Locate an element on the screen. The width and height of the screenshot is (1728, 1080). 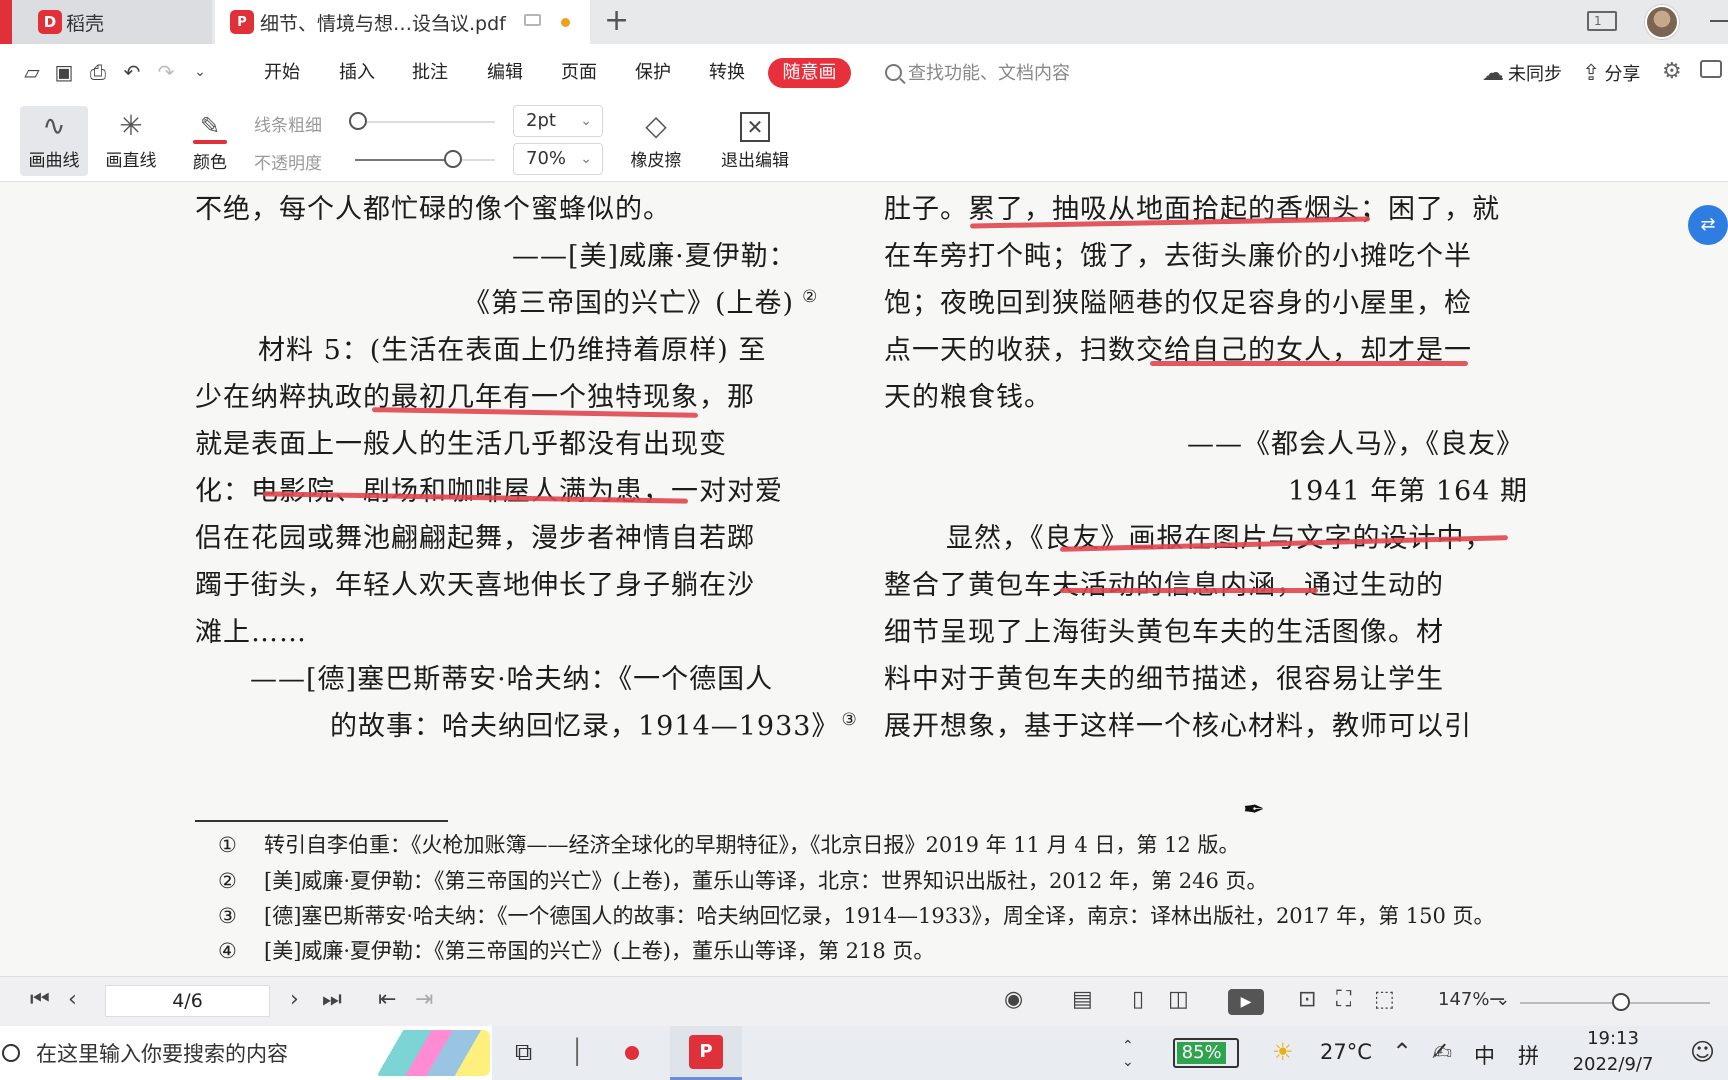
pen-input-icon: ✍ is located at coordinates (1442, 1052).